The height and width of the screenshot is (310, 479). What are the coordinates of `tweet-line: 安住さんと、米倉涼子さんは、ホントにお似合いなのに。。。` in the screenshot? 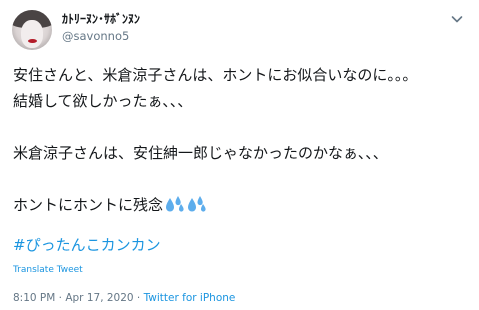 It's located at (215, 75).